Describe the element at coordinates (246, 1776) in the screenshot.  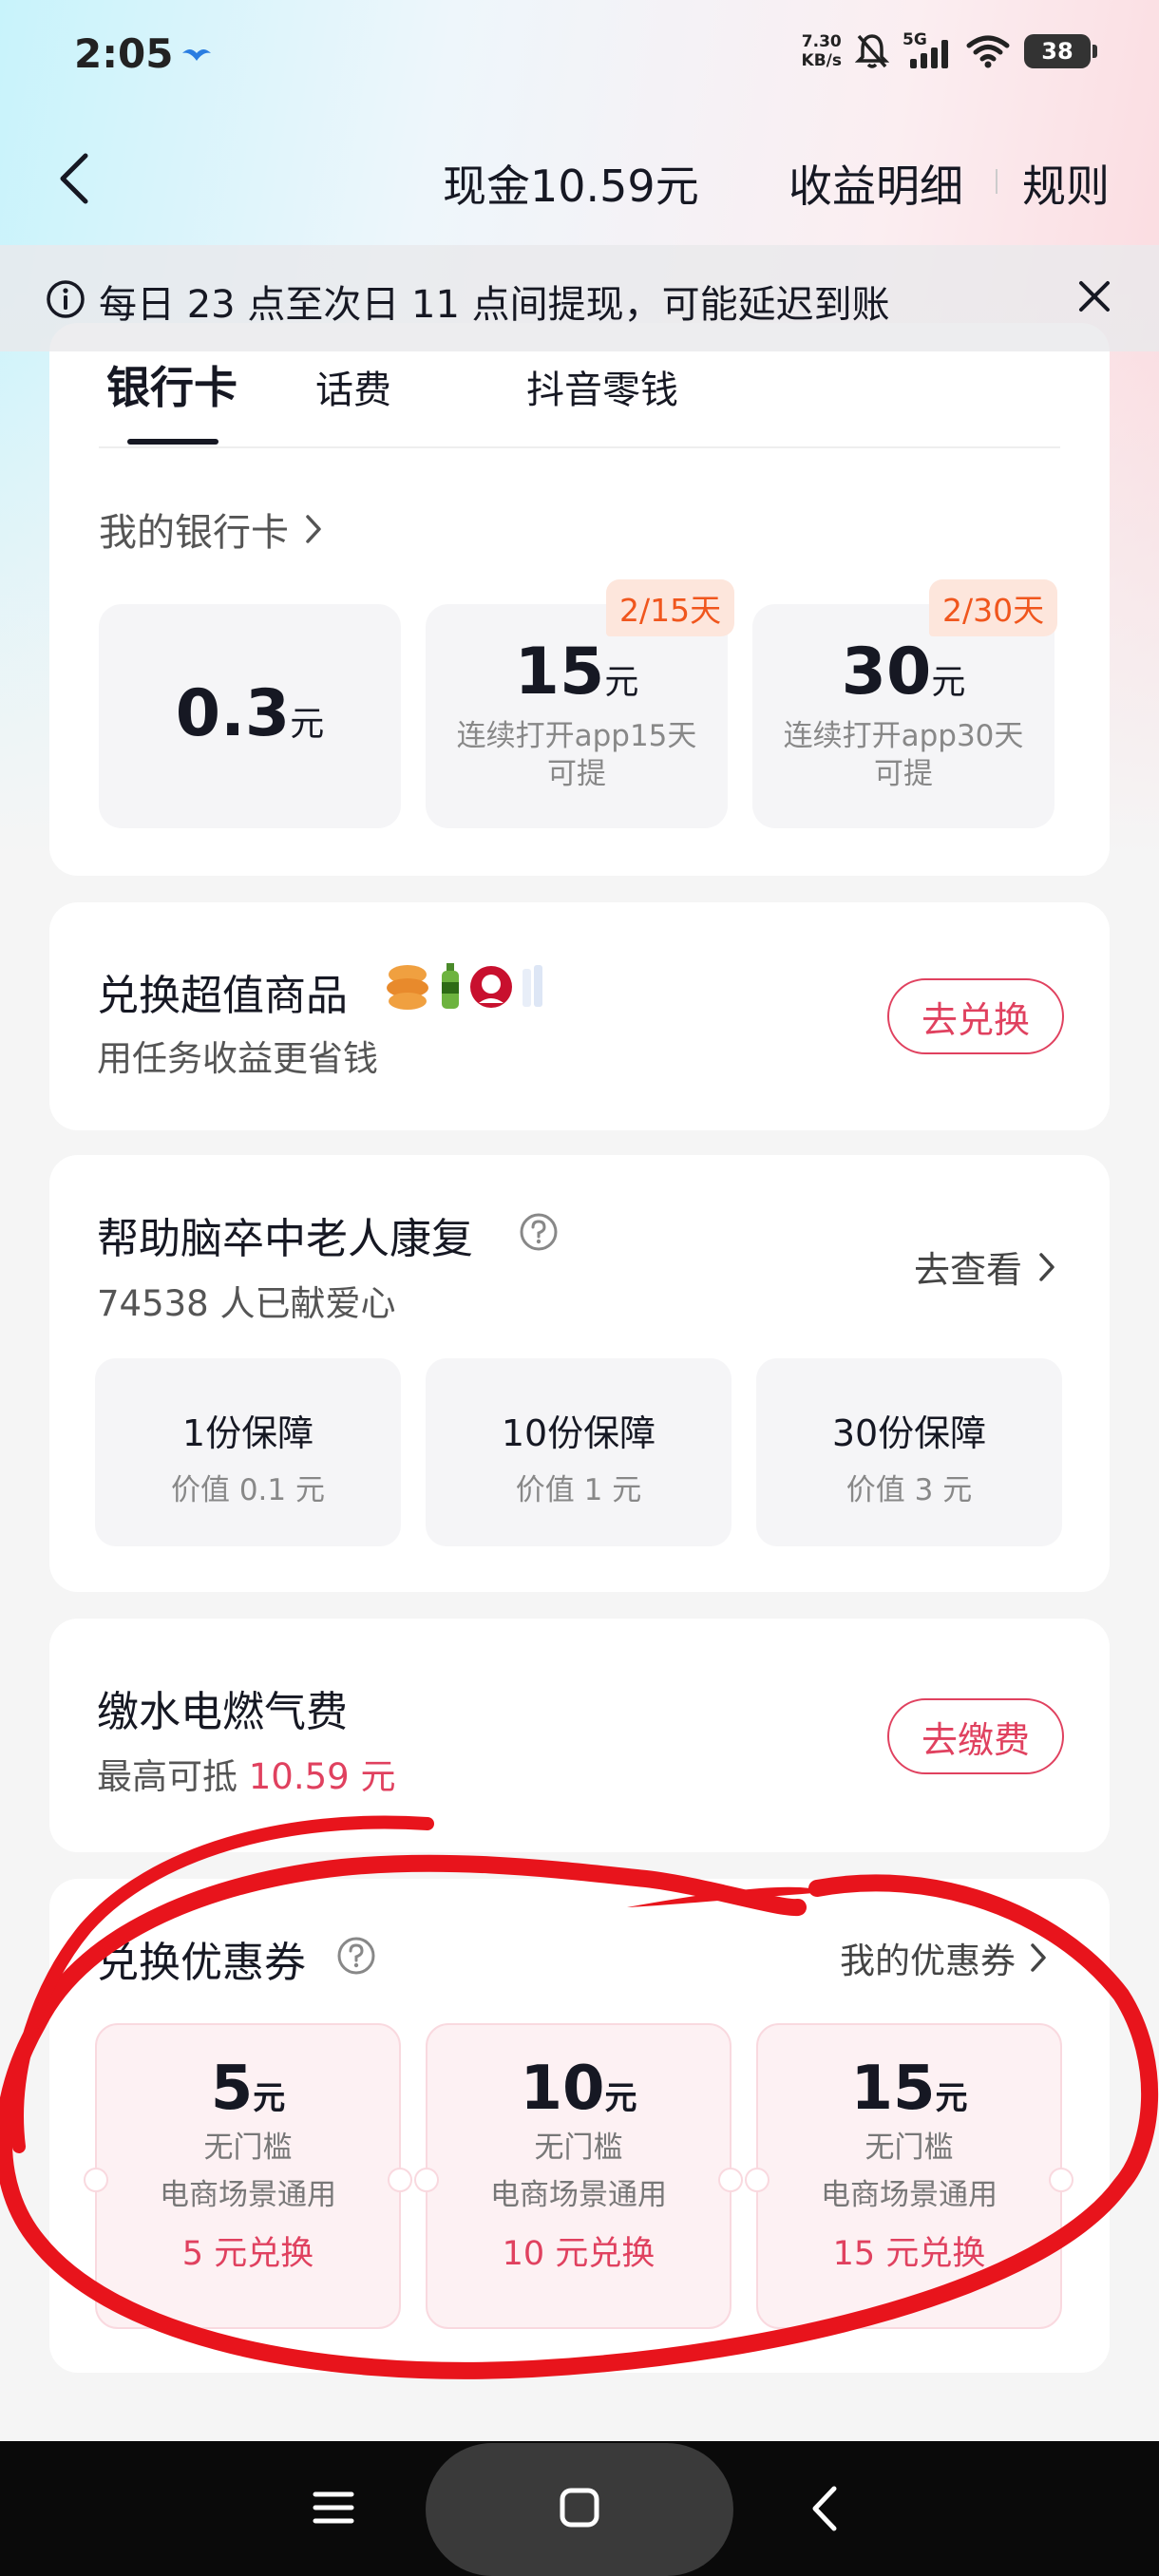
I see `utilities-subtitle: 最高可抵 10.59 元` at that location.